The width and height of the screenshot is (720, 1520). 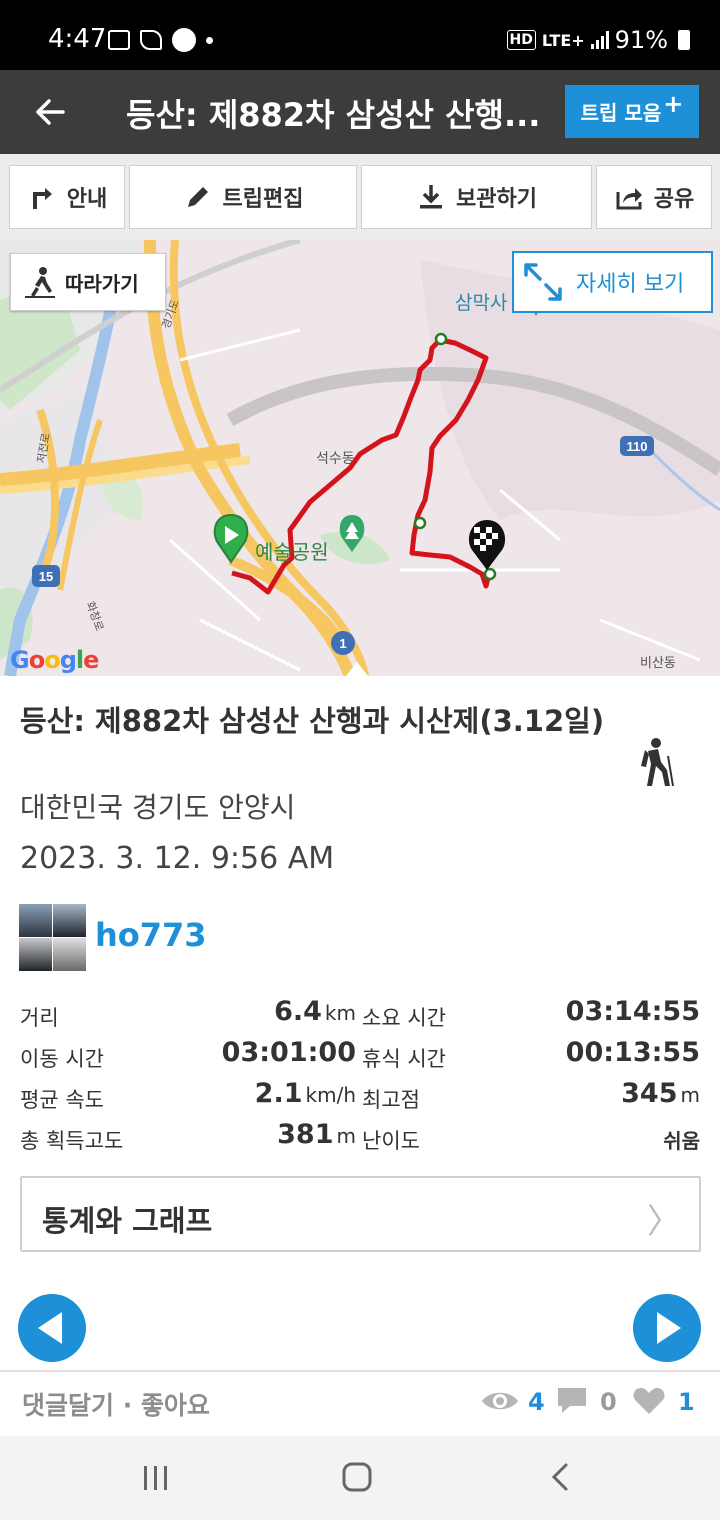 I want to click on map-label-temple: 삼막사, so click(x=481, y=303).